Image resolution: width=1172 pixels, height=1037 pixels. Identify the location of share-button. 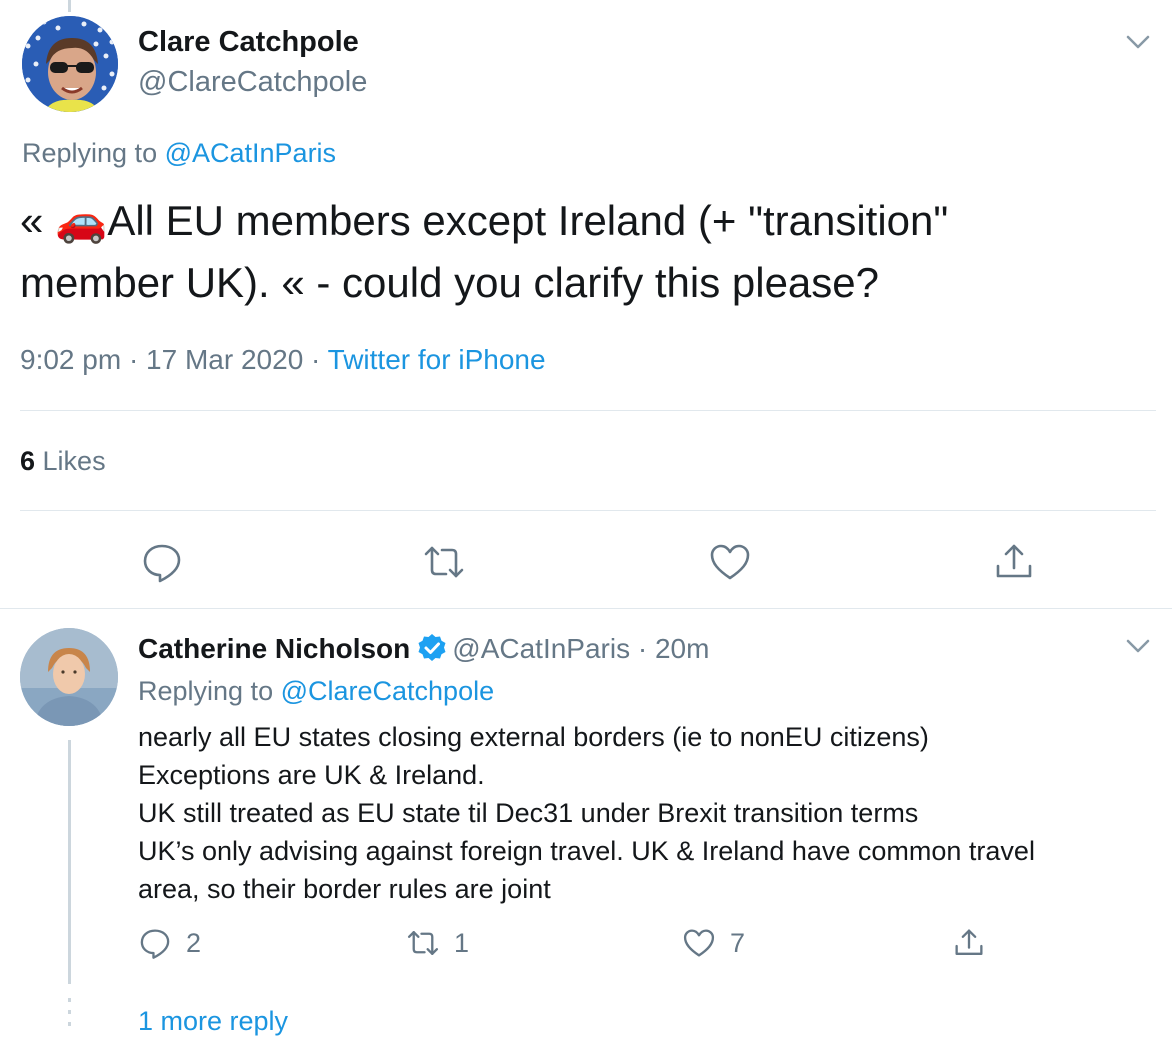
(969, 943).